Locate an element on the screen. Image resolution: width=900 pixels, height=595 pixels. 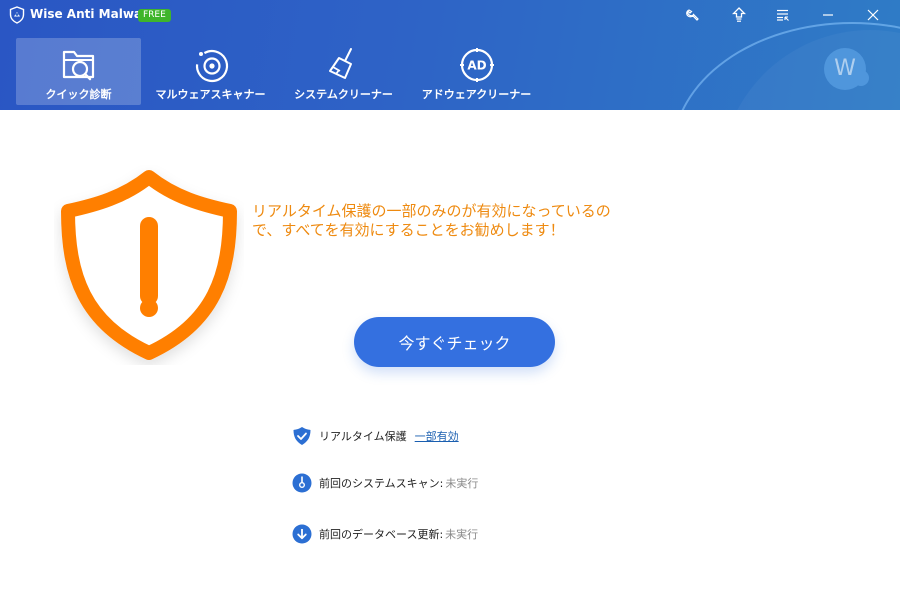
app-logo-icon is located at coordinates (17, 15).